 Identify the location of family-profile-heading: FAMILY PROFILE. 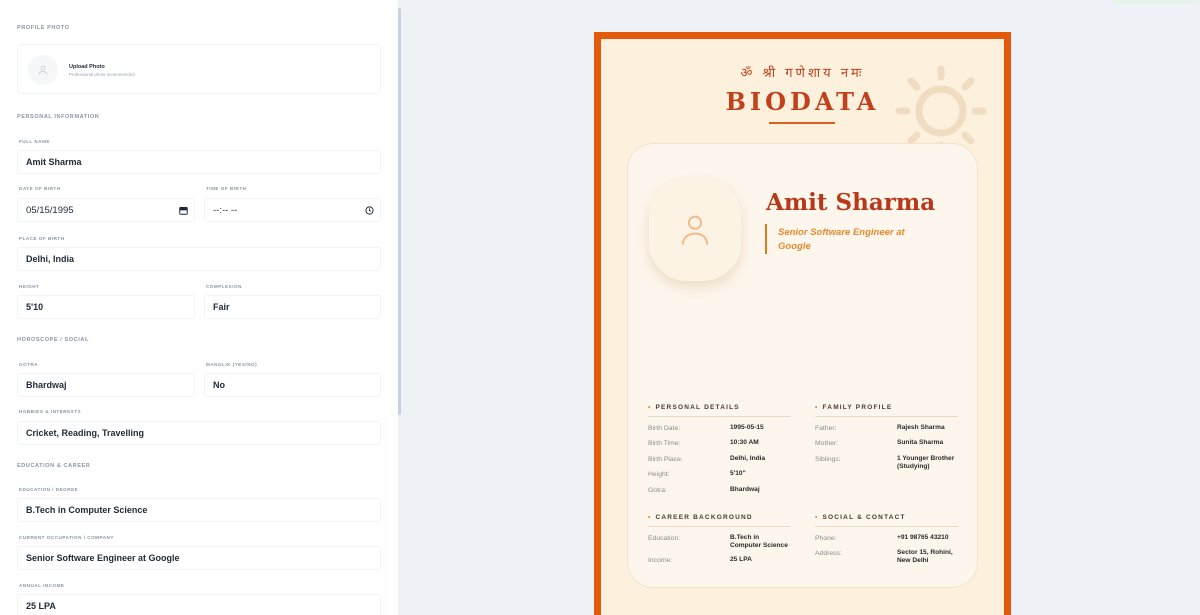
(853, 407).